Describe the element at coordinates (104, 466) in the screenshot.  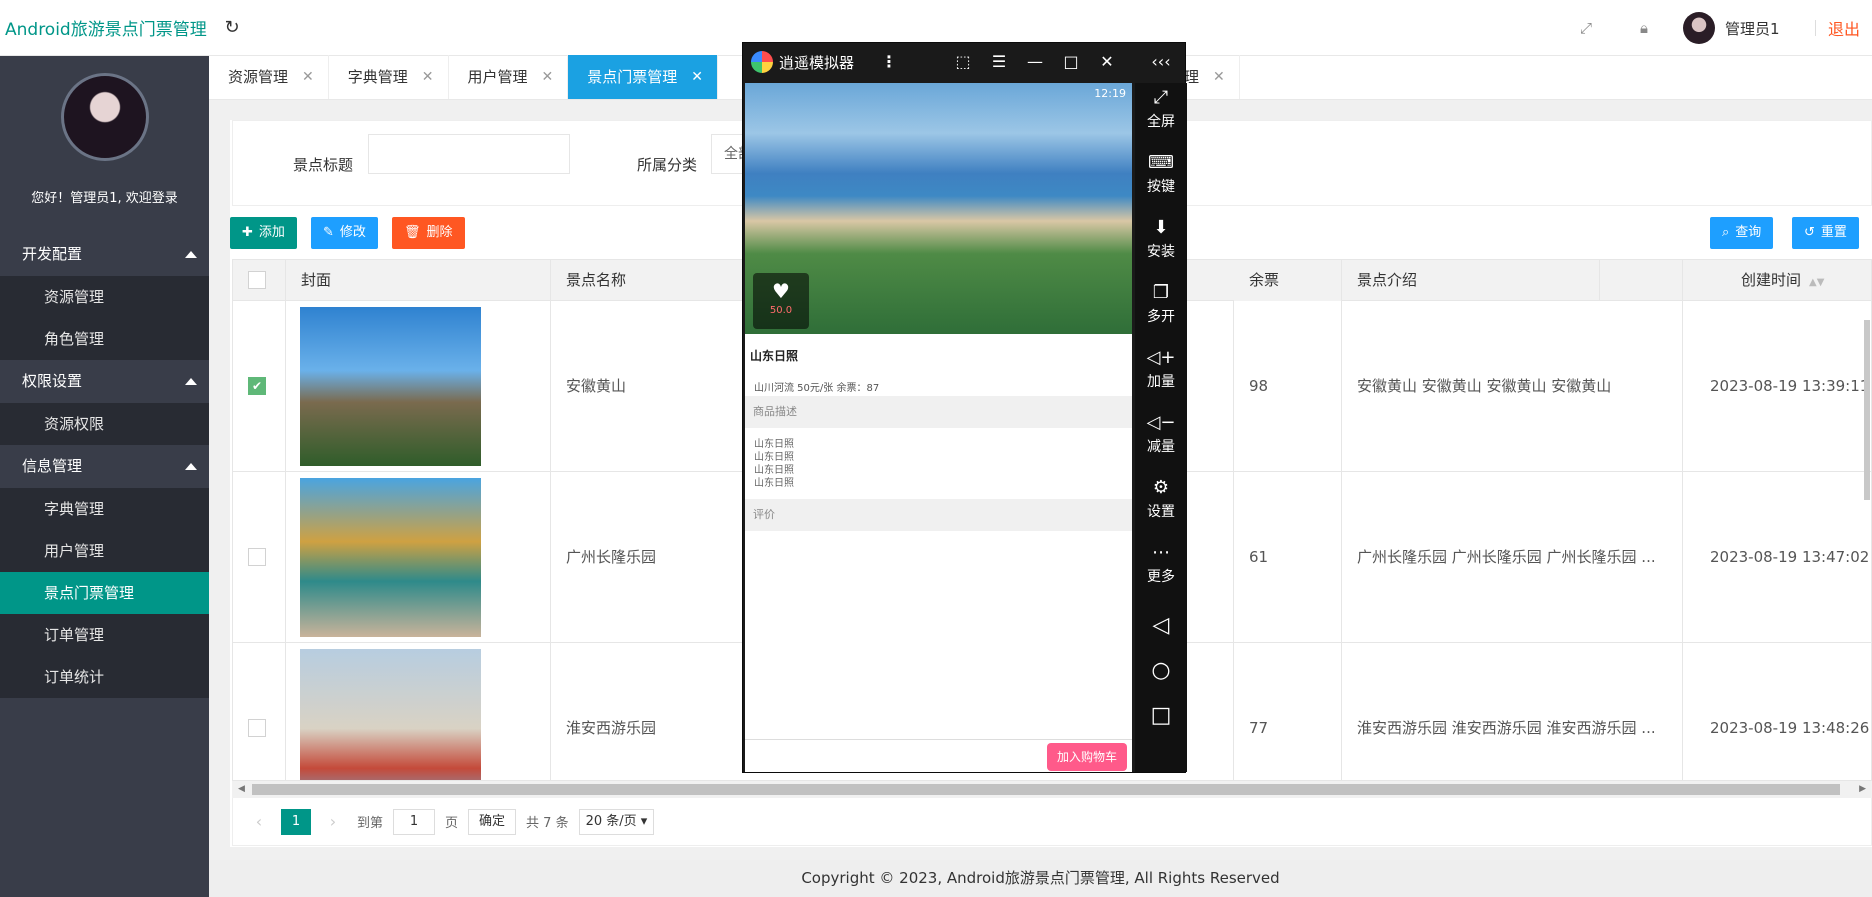
I see `menu-group-info: 信息管理` at that location.